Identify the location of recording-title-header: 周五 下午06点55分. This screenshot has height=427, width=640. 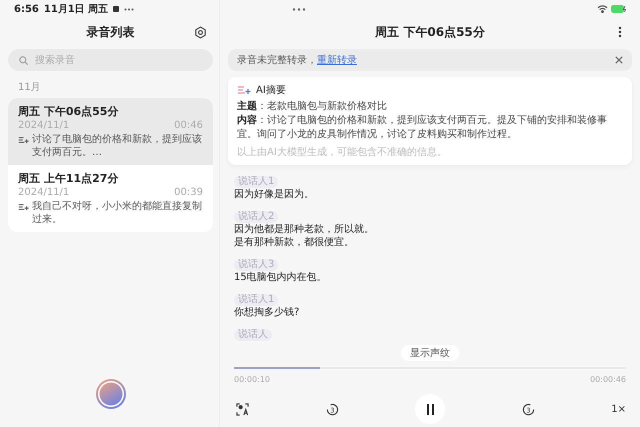
(430, 32).